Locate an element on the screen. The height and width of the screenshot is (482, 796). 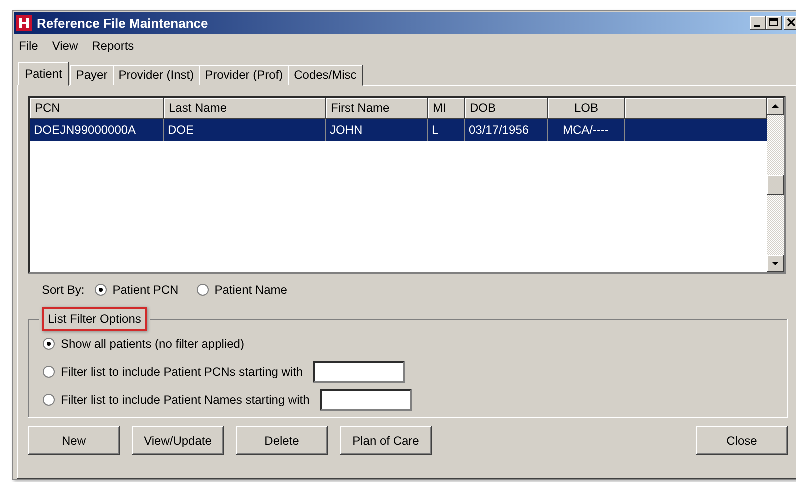
scroll-thumb is located at coordinates (775, 185).